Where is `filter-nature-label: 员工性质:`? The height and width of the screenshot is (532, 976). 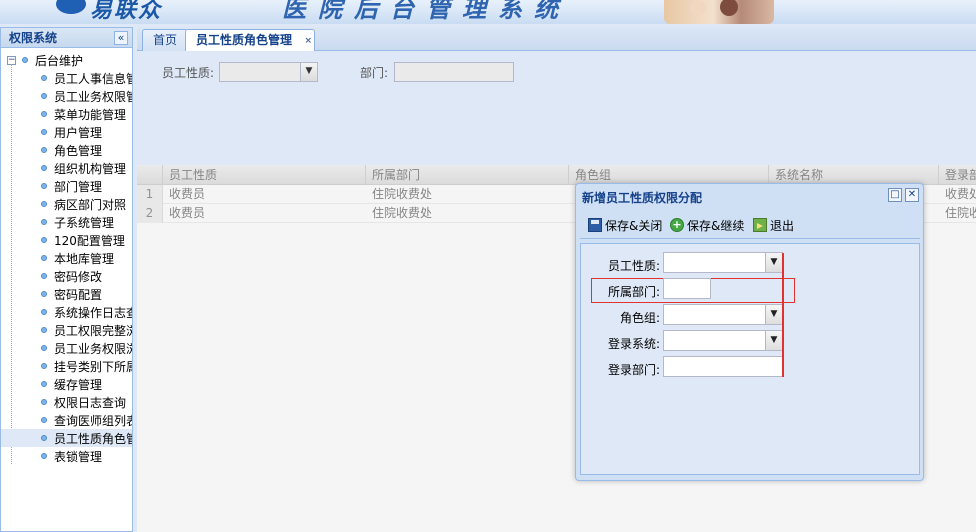
filter-nature-label: 员工性质: is located at coordinates (188, 73).